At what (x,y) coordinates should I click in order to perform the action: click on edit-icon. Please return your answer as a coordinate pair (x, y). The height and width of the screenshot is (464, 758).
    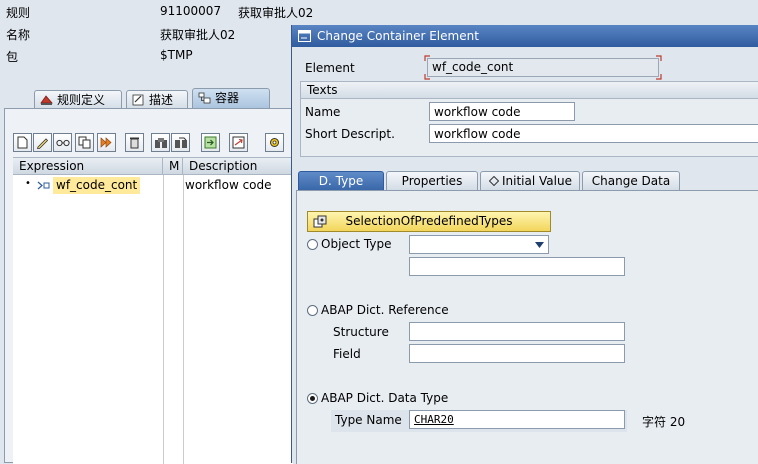
    Looking at the image, I should click on (42, 143).